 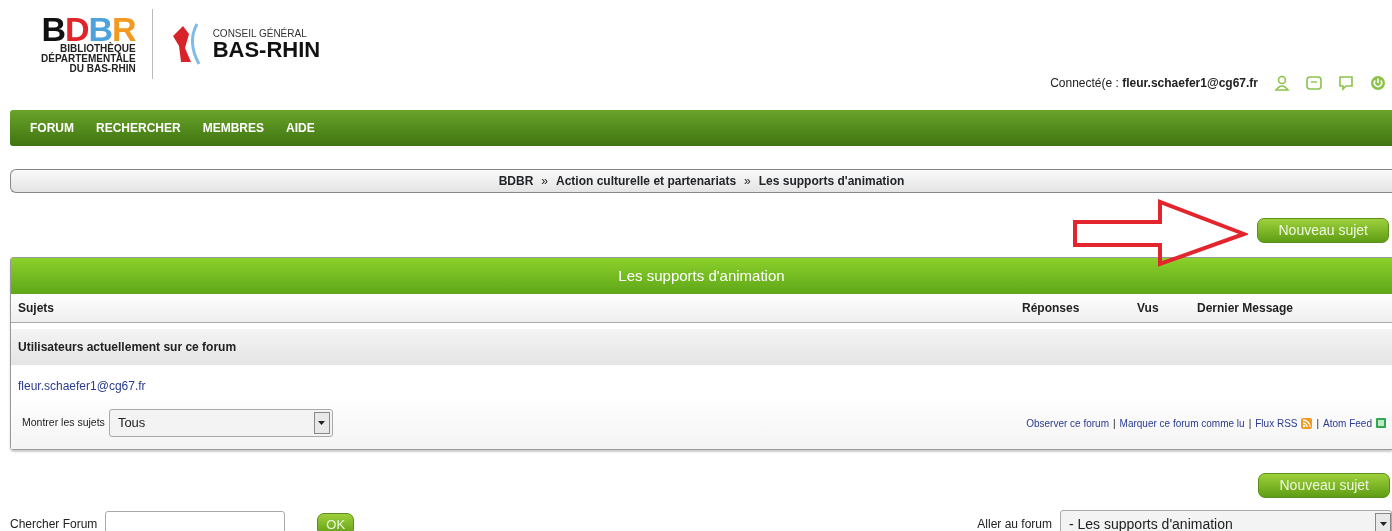 What do you see at coordinates (1226, 520) in the screenshot?
I see `forum-dropdown: - Les supports d'animation` at bounding box center [1226, 520].